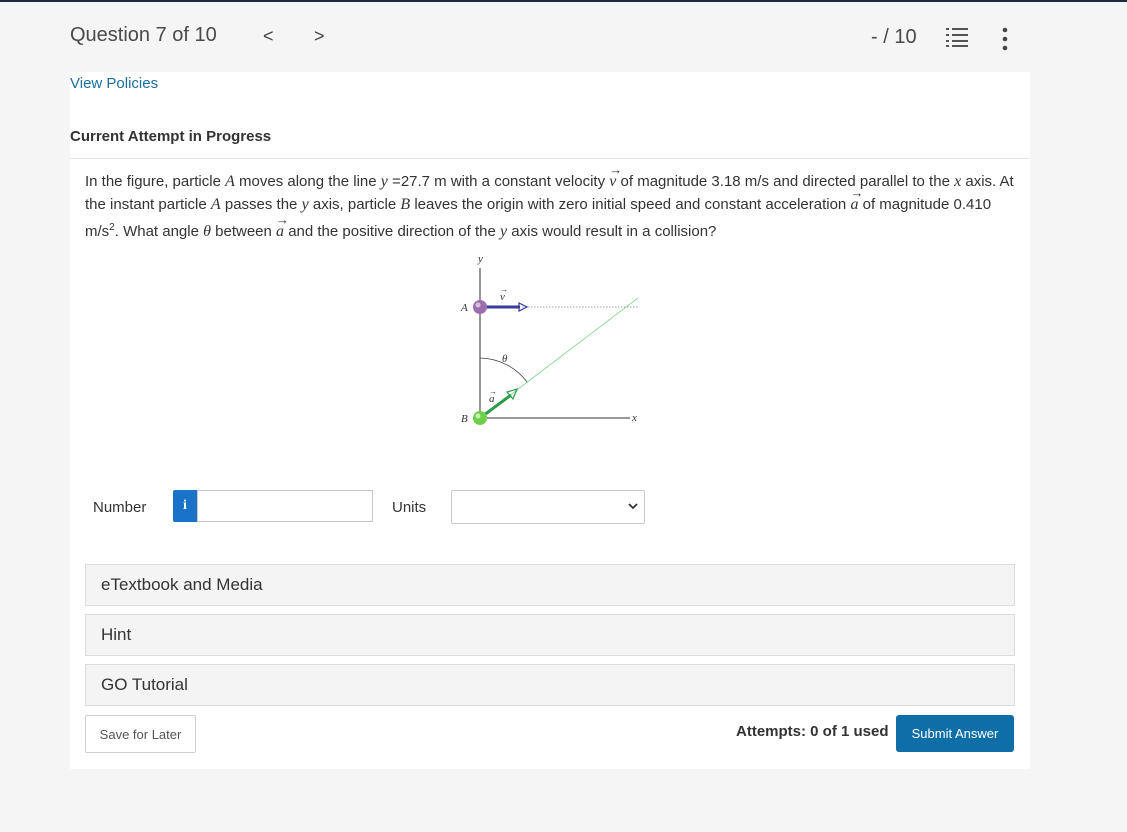 Image resolution: width=1127 pixels, height=832 pixels. Describe the element at coordinates (633, 506) in the screenshot. I see `chevron-down-icon` at that location.